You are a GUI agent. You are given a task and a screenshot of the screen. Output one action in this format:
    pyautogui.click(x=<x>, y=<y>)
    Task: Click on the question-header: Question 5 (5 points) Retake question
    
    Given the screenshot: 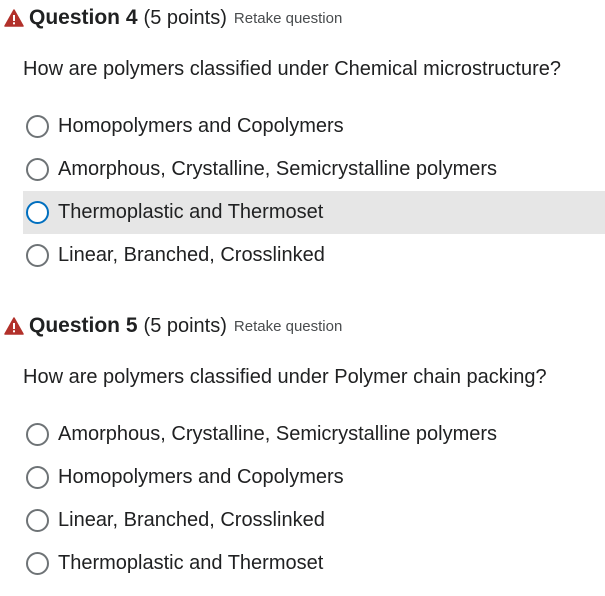 What is the action you would take?
    pyautogui.click(x=173, y=326)
    